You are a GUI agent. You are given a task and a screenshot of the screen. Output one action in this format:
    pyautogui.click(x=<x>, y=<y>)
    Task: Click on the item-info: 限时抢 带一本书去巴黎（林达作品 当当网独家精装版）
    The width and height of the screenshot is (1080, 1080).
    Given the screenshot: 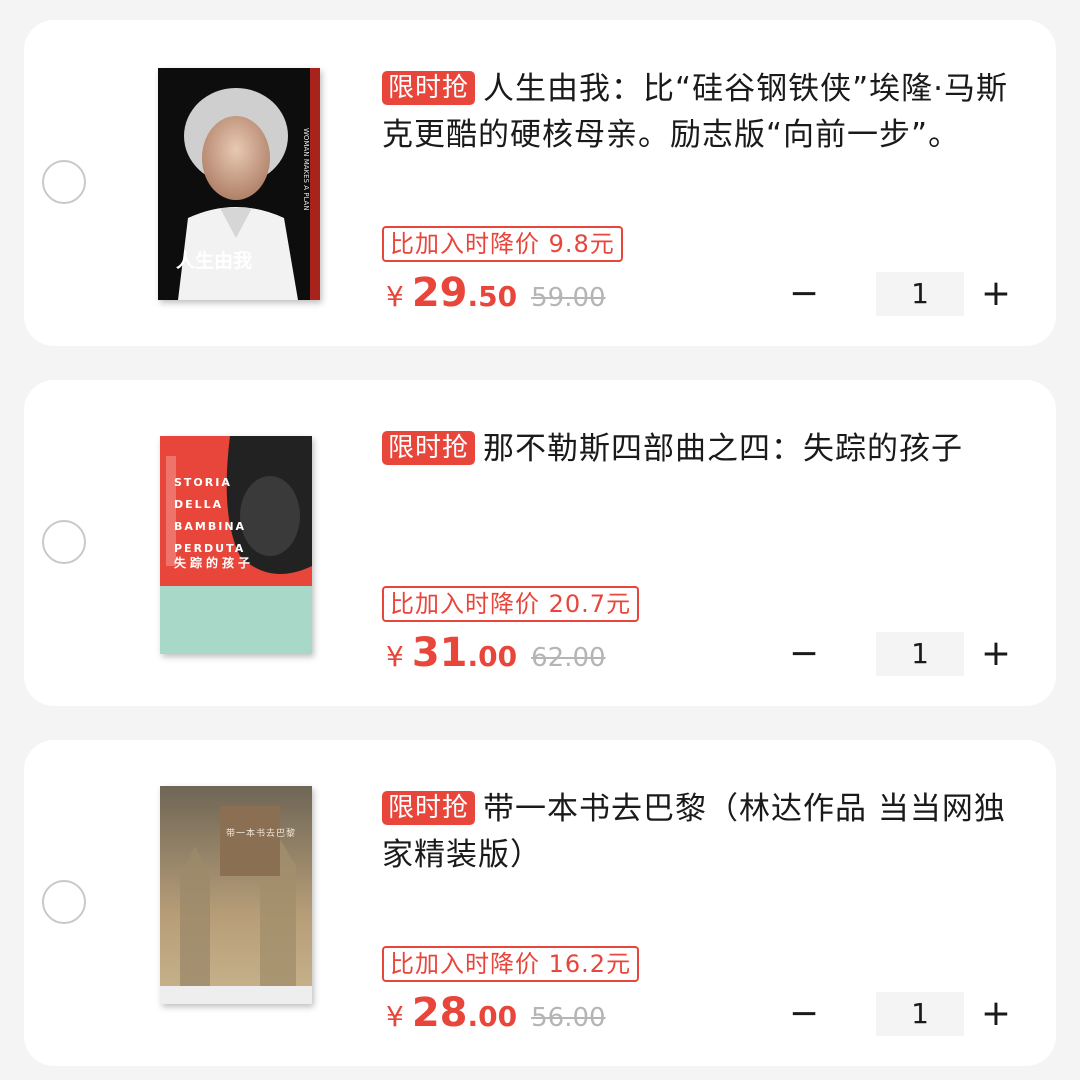 What is the action you would take?
    pyautogui.click(x=704, y=832)
    